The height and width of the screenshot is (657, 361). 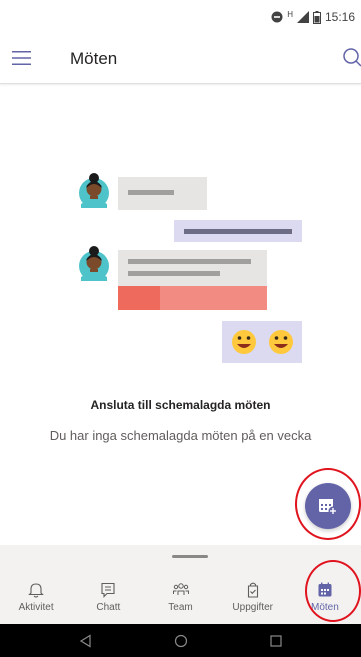 I want to click on network-type-label: H, so click(x=290, y=14).